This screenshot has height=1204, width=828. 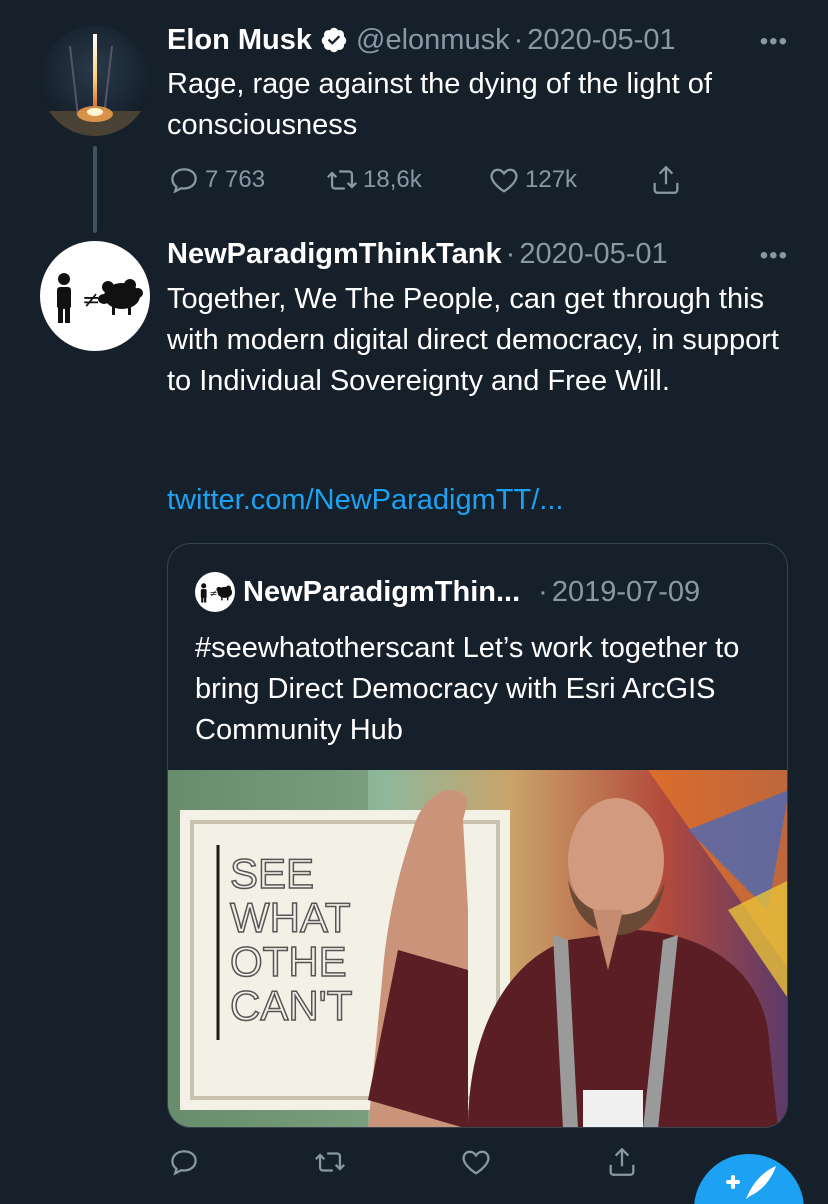 I want to click on like-button: 127k, so click(x=532, y=180).